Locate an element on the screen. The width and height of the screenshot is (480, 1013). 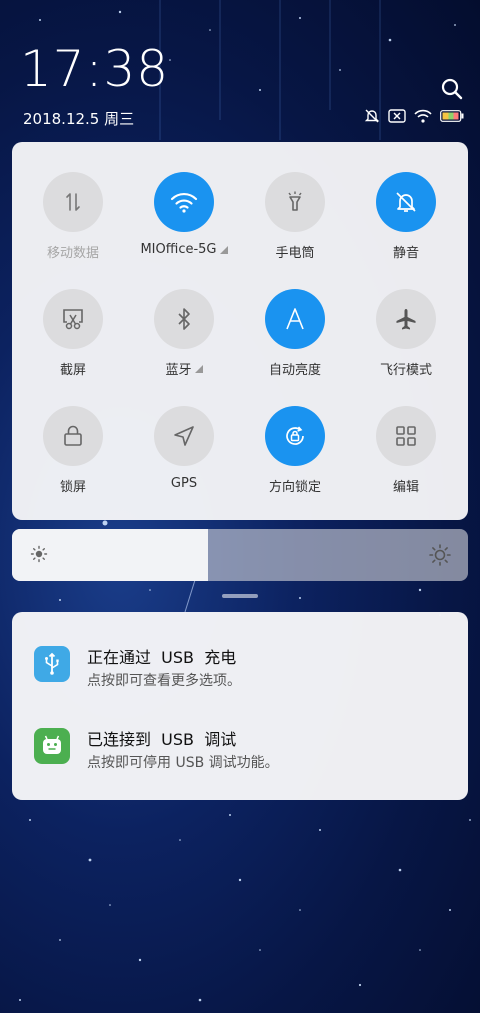
tile-label: 手电筒 is located at coordinates (295, 253).